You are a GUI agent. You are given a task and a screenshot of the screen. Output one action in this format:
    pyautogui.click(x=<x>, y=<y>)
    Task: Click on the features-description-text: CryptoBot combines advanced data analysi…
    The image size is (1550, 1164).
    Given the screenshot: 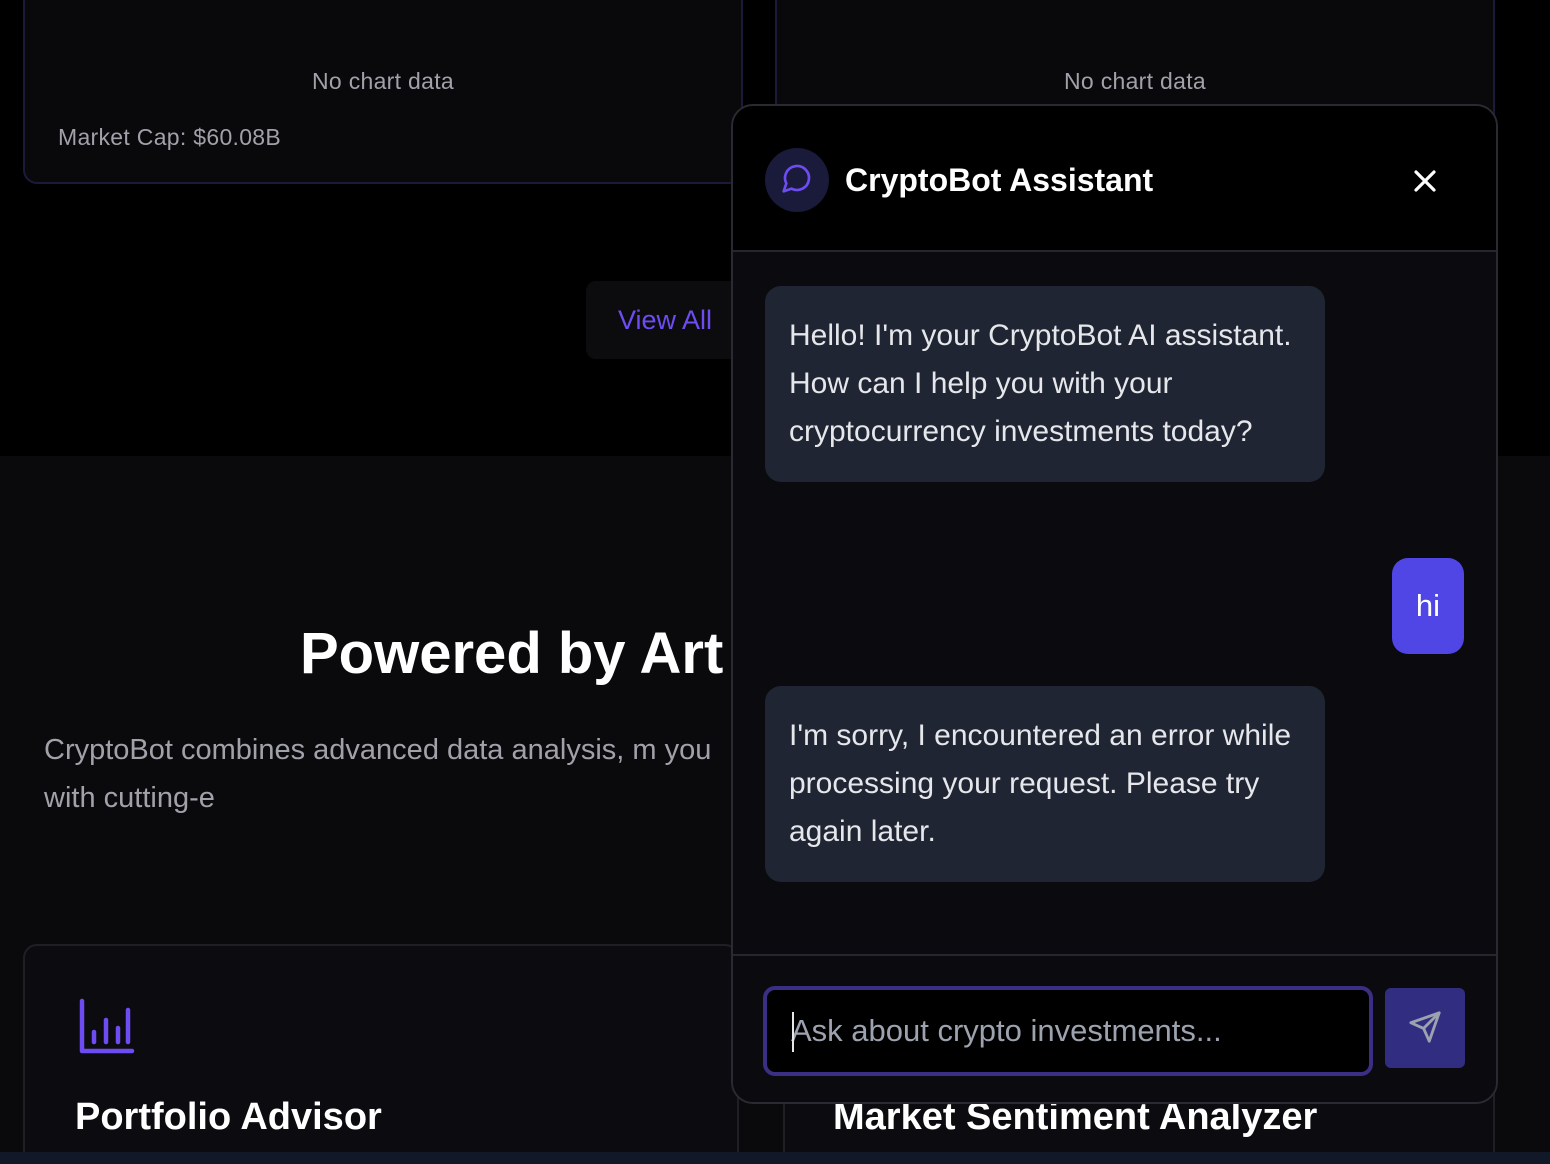 What is the action you would take?
    pyautogui.click(x=378, y=774)
    